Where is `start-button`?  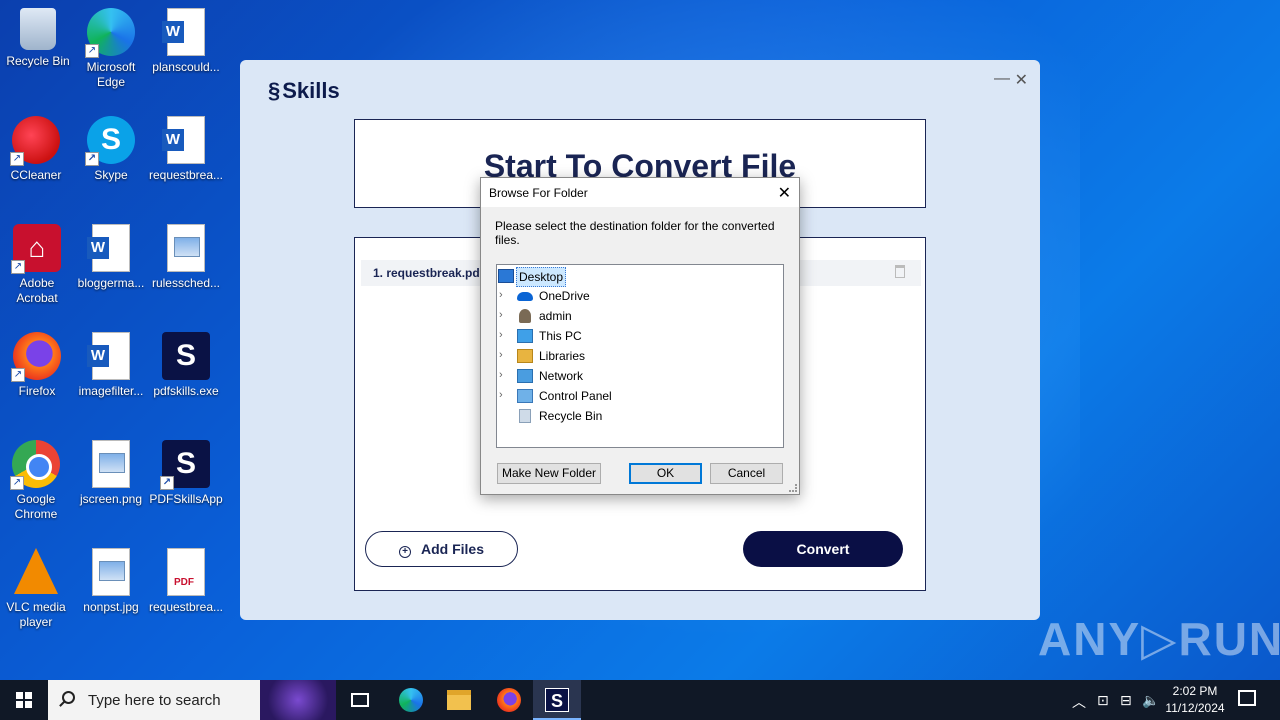
start-button is located at coordinates (24, 700).